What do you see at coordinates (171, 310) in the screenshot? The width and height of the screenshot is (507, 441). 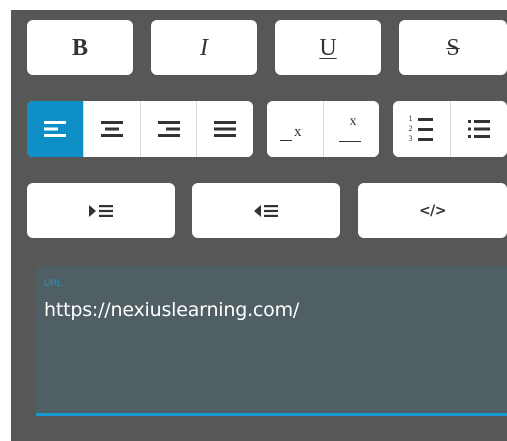 I see `url-field-value: https://nexiuslearning.com/` at bounding box center [171, 310].